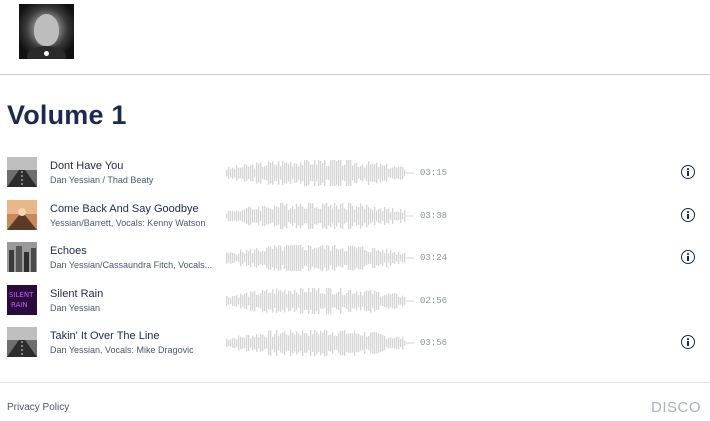 The width and height of the screenshot is (710, 421). Describe the element at coordinates (75, 308) in the screenshot. I see `track-artist: Dan Yessian` at that location.